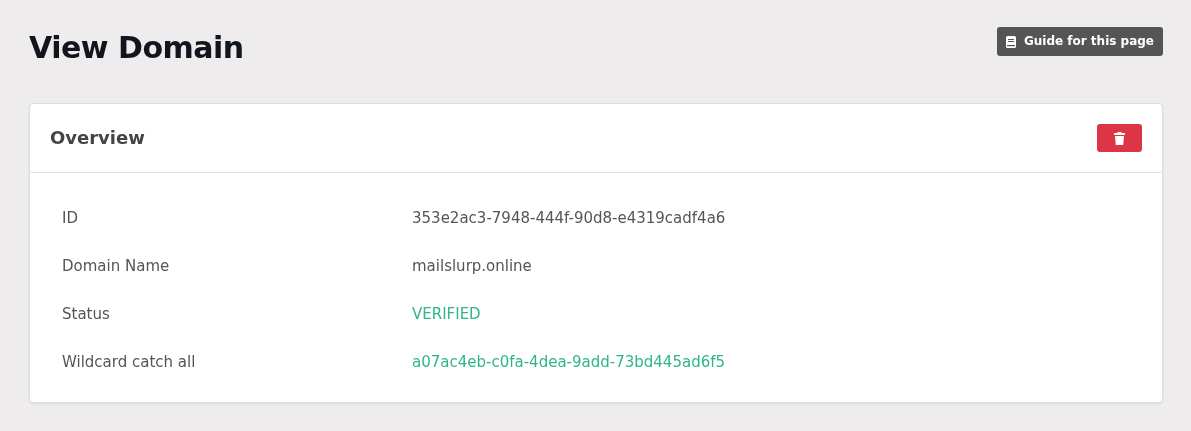  Describe the element at coordinates (446, 314) in the screenshot. I see `status-value: VERIFIED` at that location.